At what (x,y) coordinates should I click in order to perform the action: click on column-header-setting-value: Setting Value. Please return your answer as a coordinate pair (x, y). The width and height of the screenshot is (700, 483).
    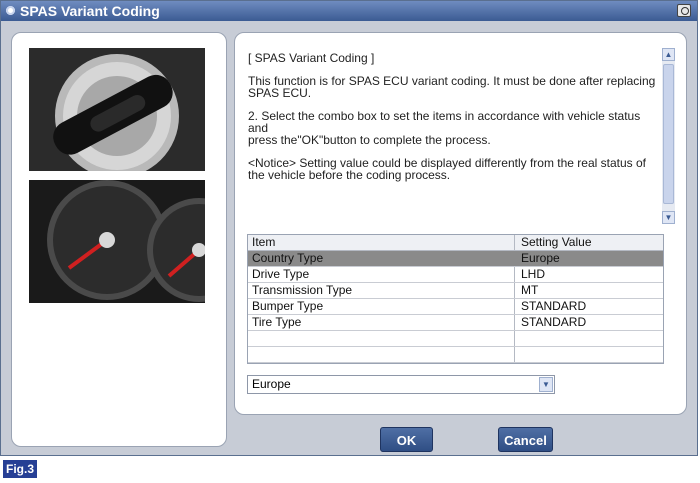
    Looking at the image, I should click on (556, 242).